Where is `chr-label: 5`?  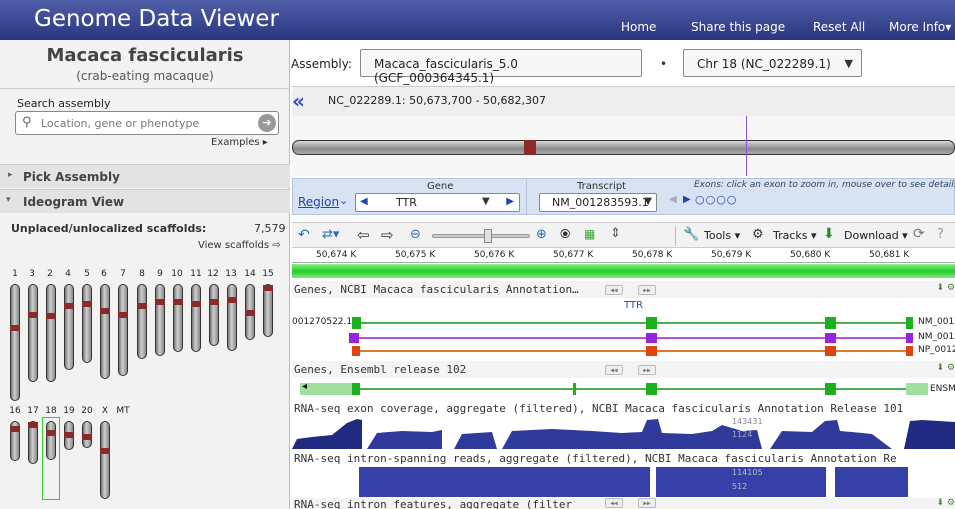 chr-label: 5 is located at coordinates (87, 274).